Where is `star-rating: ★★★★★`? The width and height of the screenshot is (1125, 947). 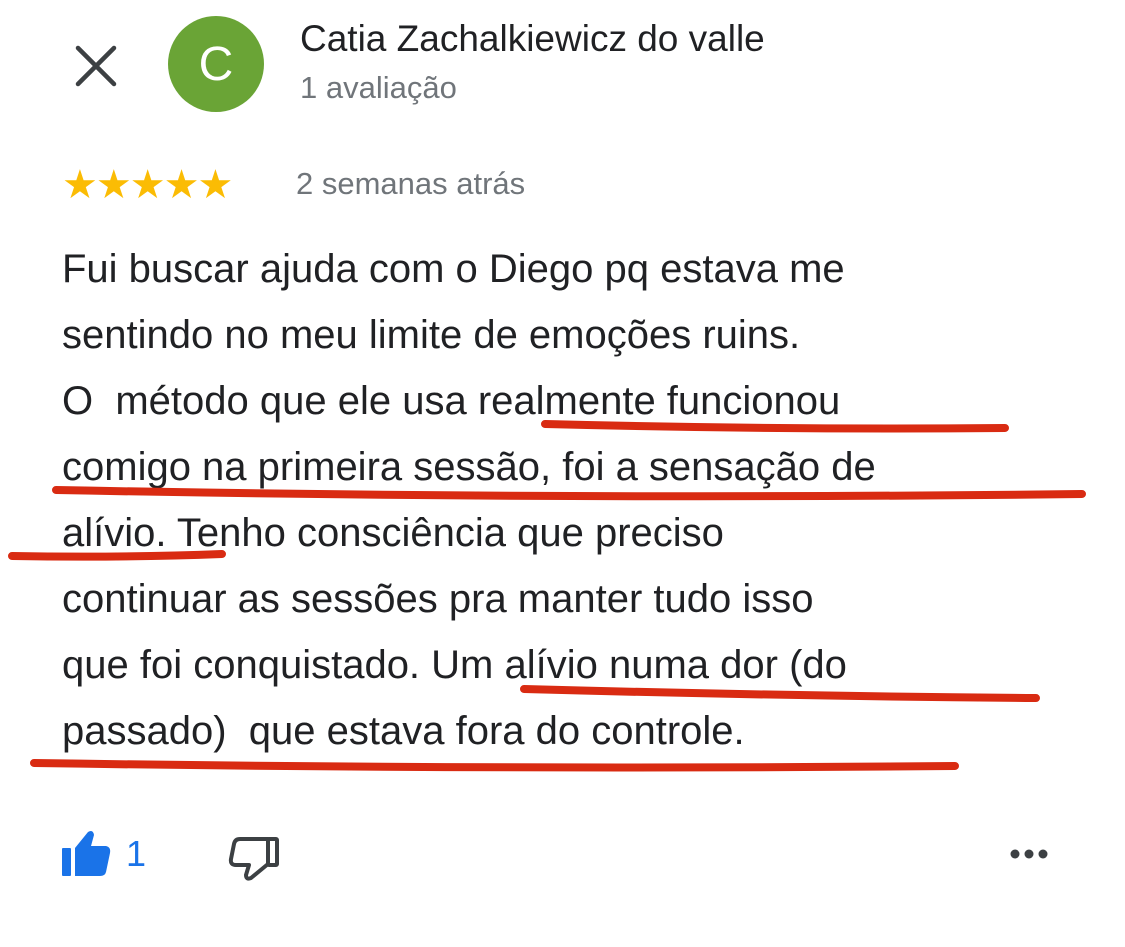
star-rating: ★★★★★ is located at coordinates (147, 185).